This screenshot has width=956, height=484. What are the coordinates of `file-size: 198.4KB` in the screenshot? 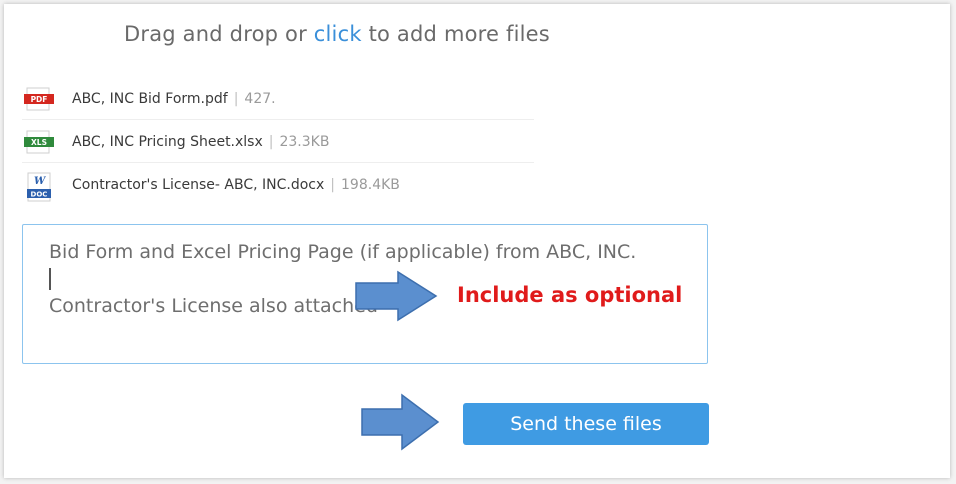 It's located at (370, 185).